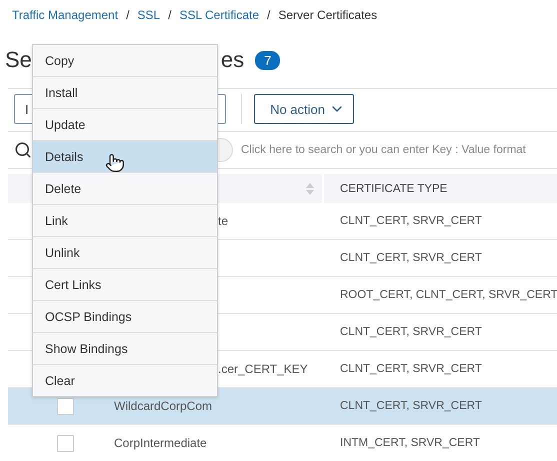 This screenshot has height=461, width=557. I want to click on table-cell: .cer_CERT_KEY, so click(263, 369).